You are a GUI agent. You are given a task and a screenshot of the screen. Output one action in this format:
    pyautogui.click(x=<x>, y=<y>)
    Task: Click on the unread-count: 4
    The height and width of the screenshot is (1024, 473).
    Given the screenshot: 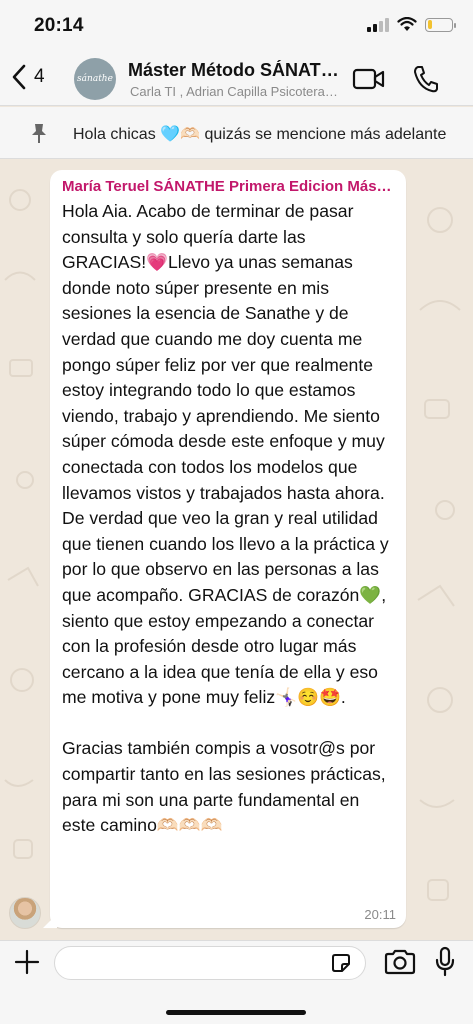 What is the action you would take?
    pyautogui.click(x=39, y=76)
    